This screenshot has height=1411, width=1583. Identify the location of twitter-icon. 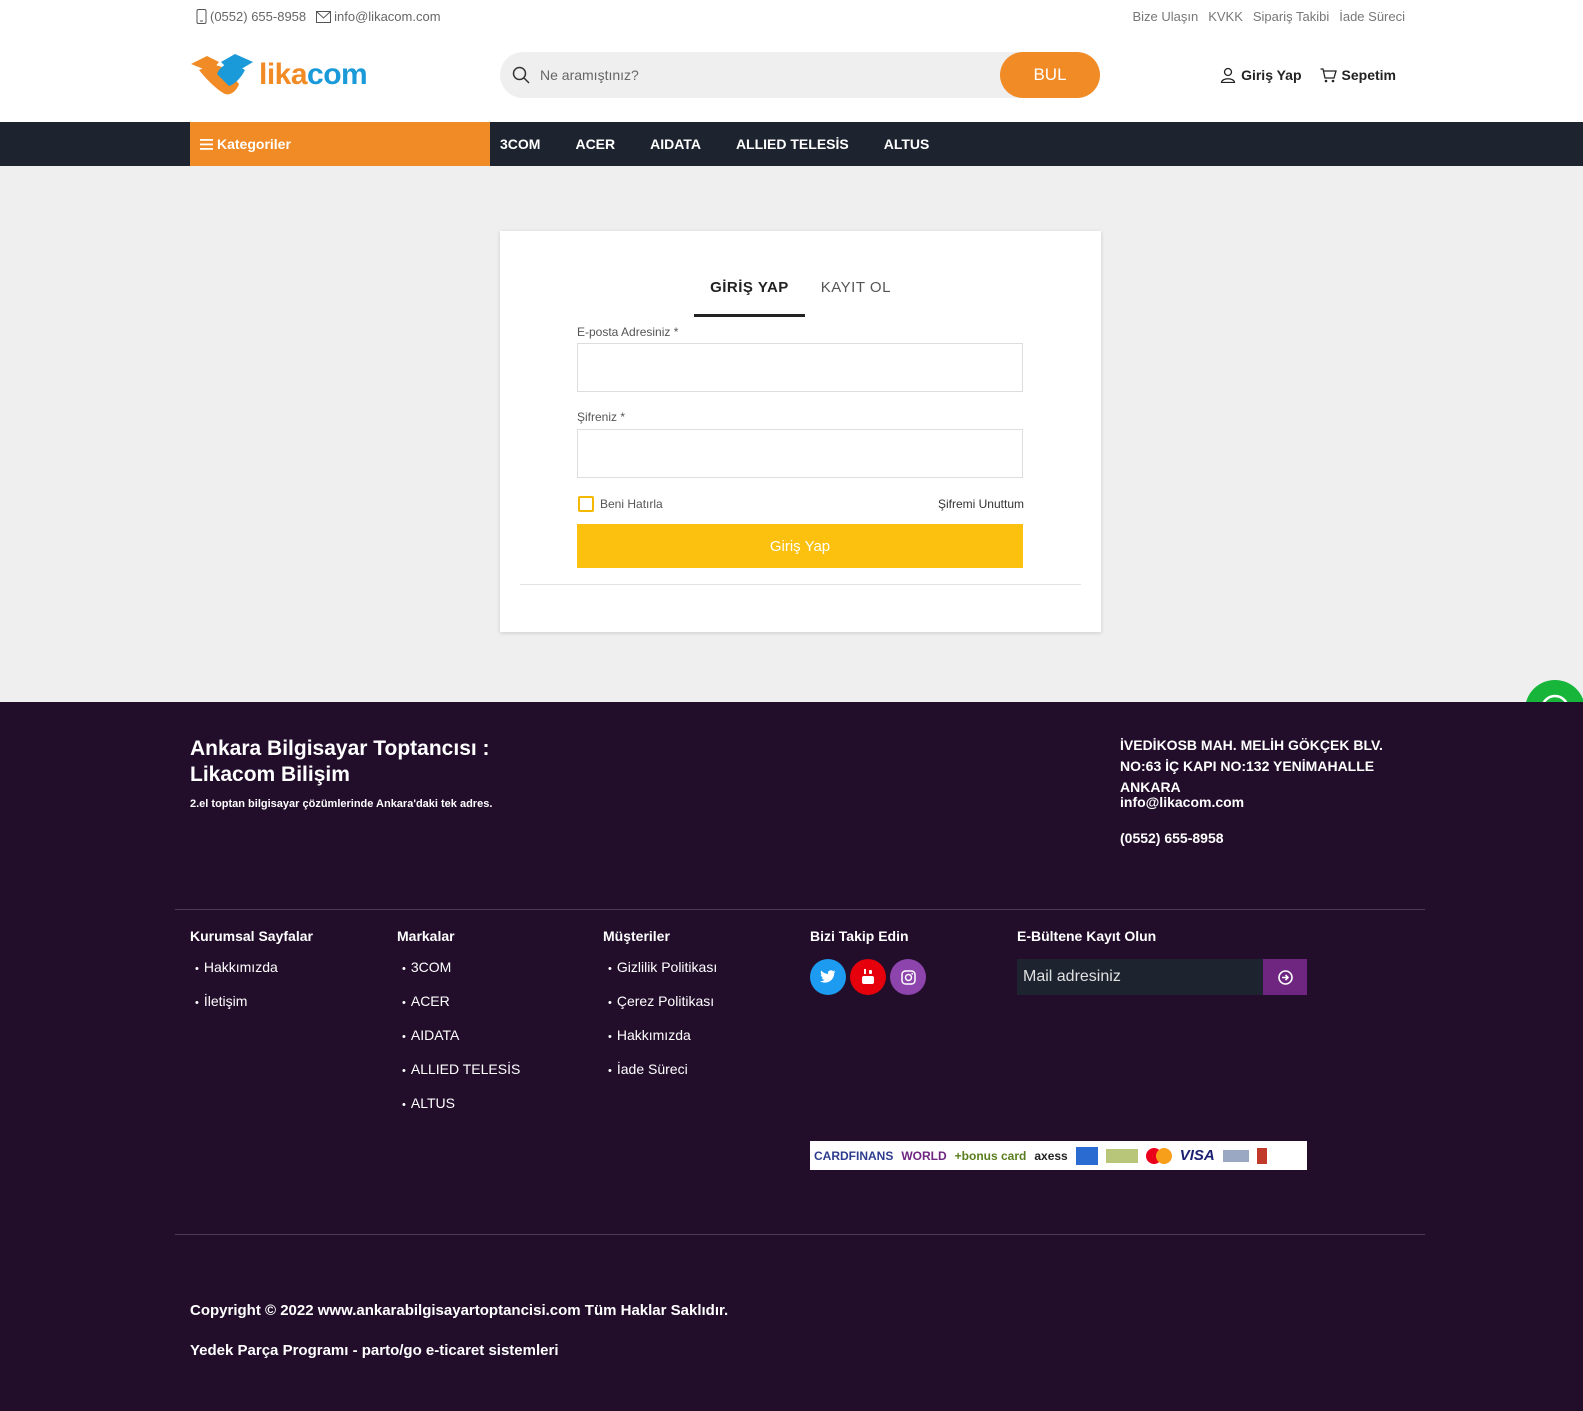
(828, 976).